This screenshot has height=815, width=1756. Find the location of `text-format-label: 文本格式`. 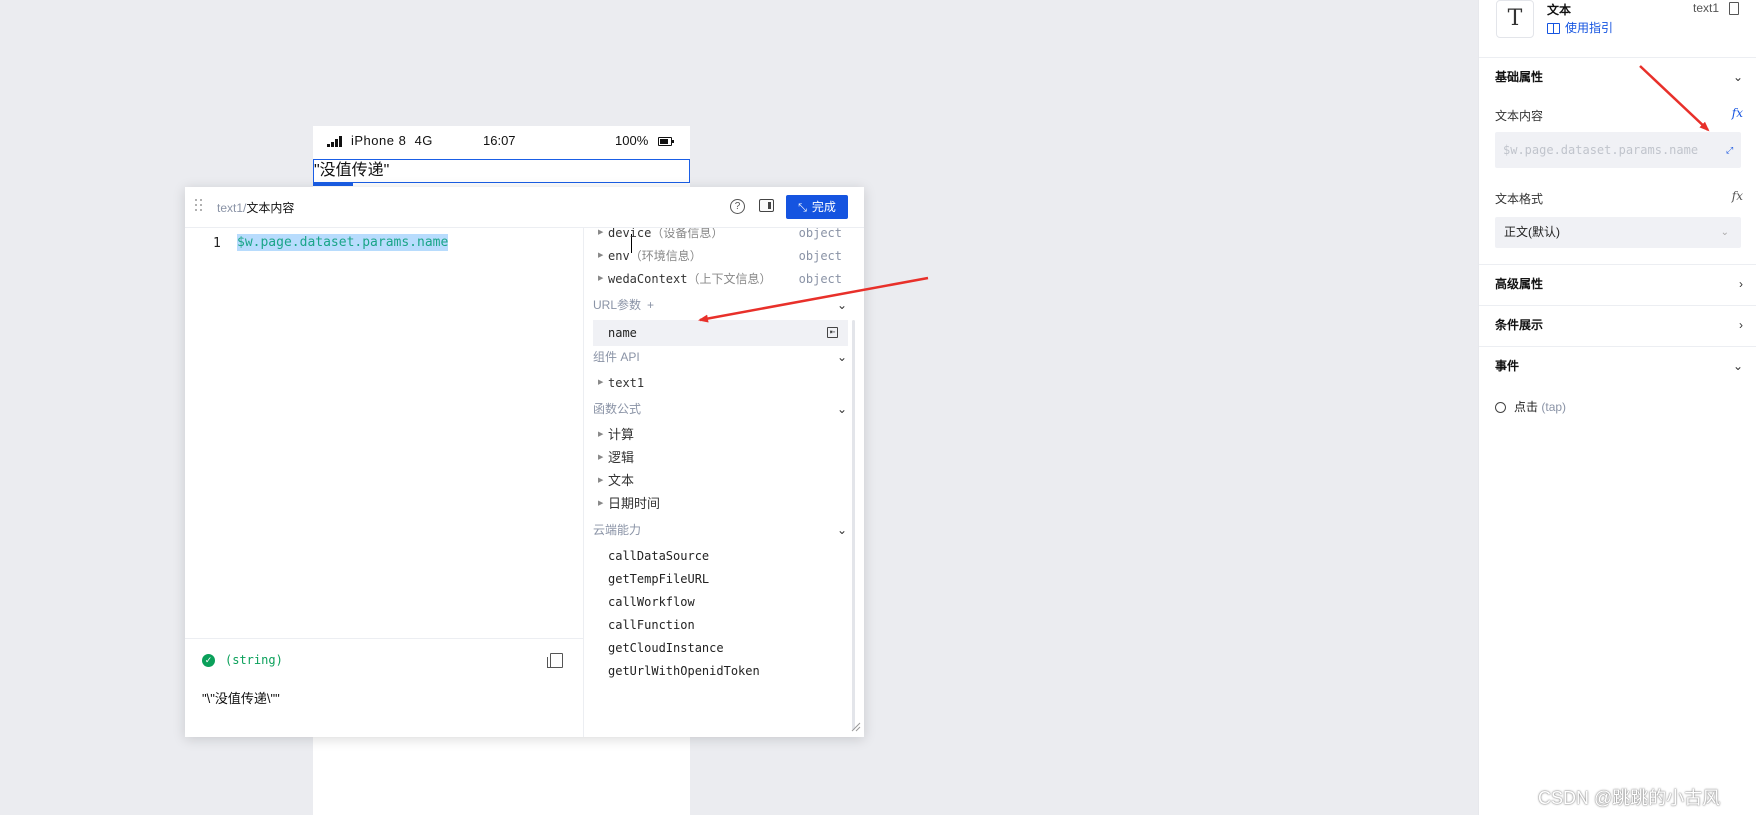

text-format-label: 文本格式 is located at coordinates (1519, 199).